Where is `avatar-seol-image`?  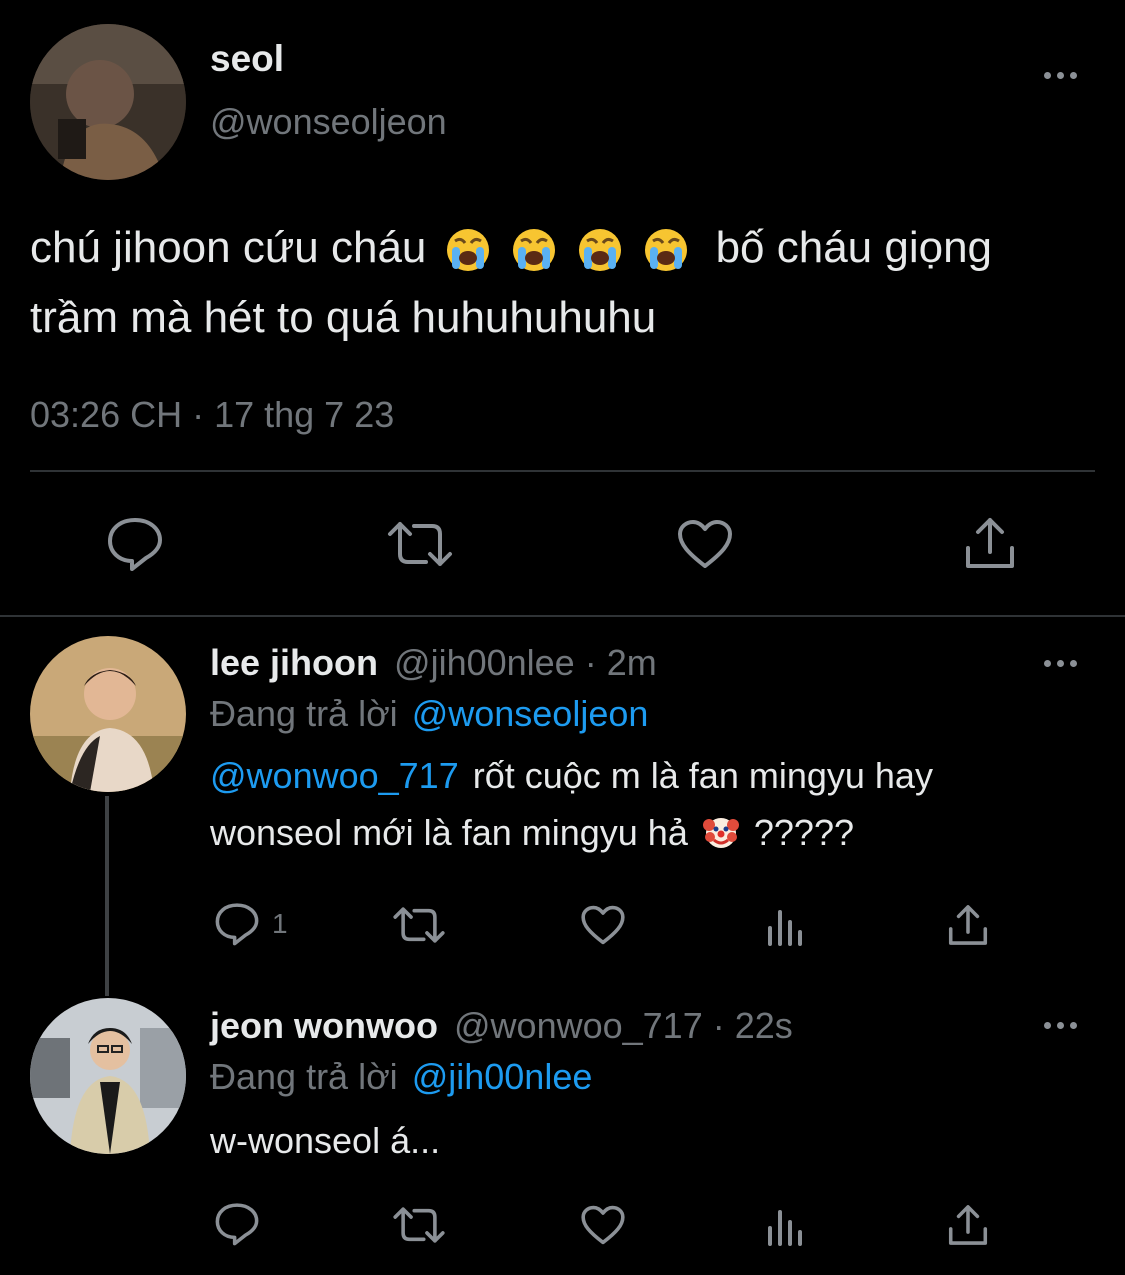 avatar-seol-image is located at coordinates (108, 102).